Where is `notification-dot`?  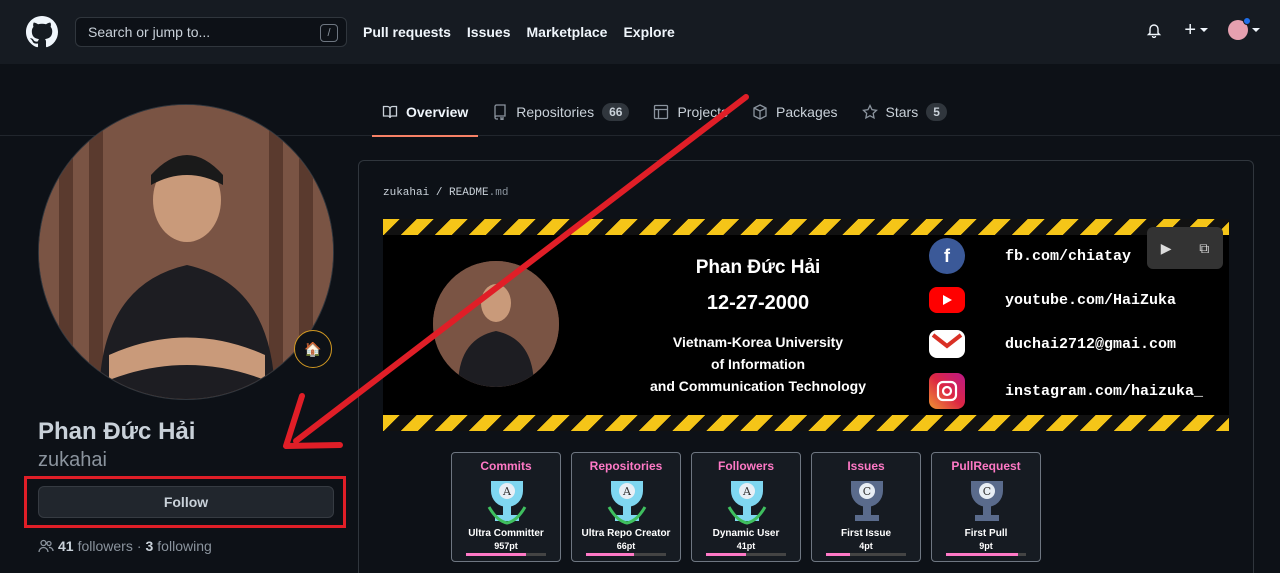 notification-dot is located at coordinates (1247, 21).